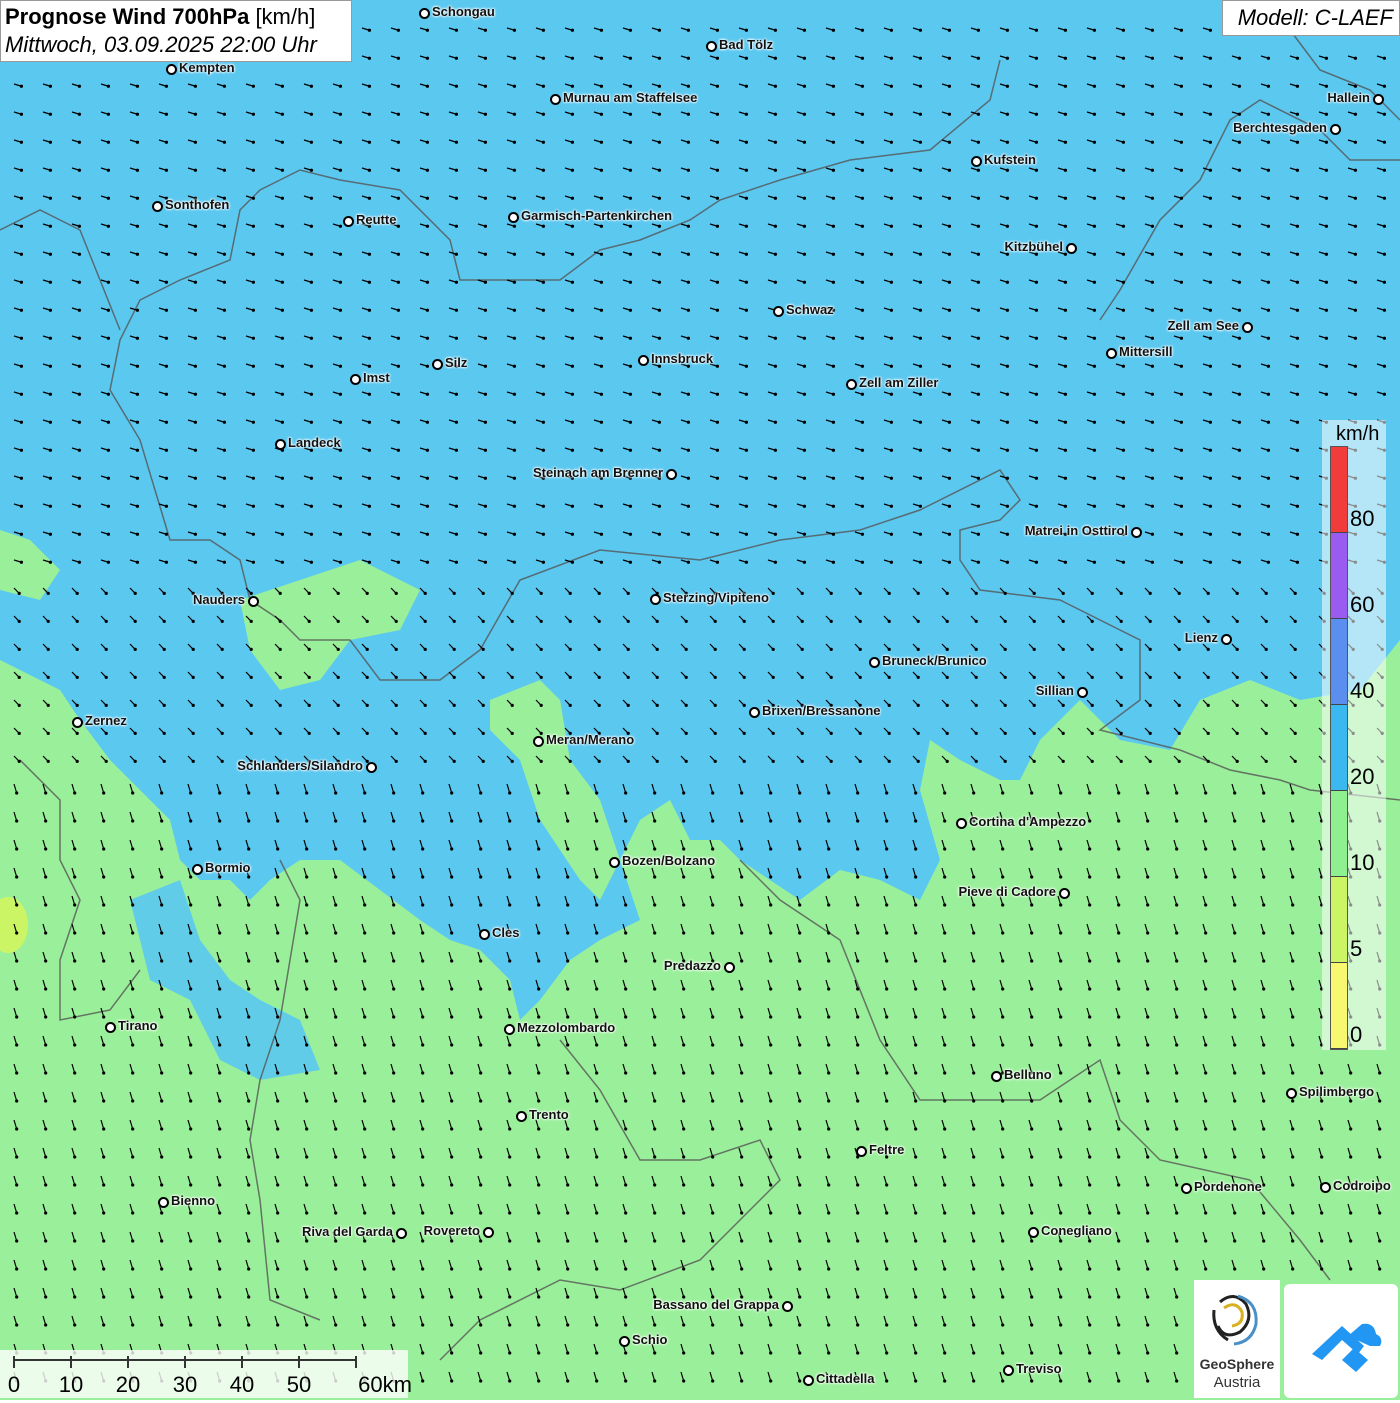  I want to click on city-label: Rovereto, so click(451, 1230).